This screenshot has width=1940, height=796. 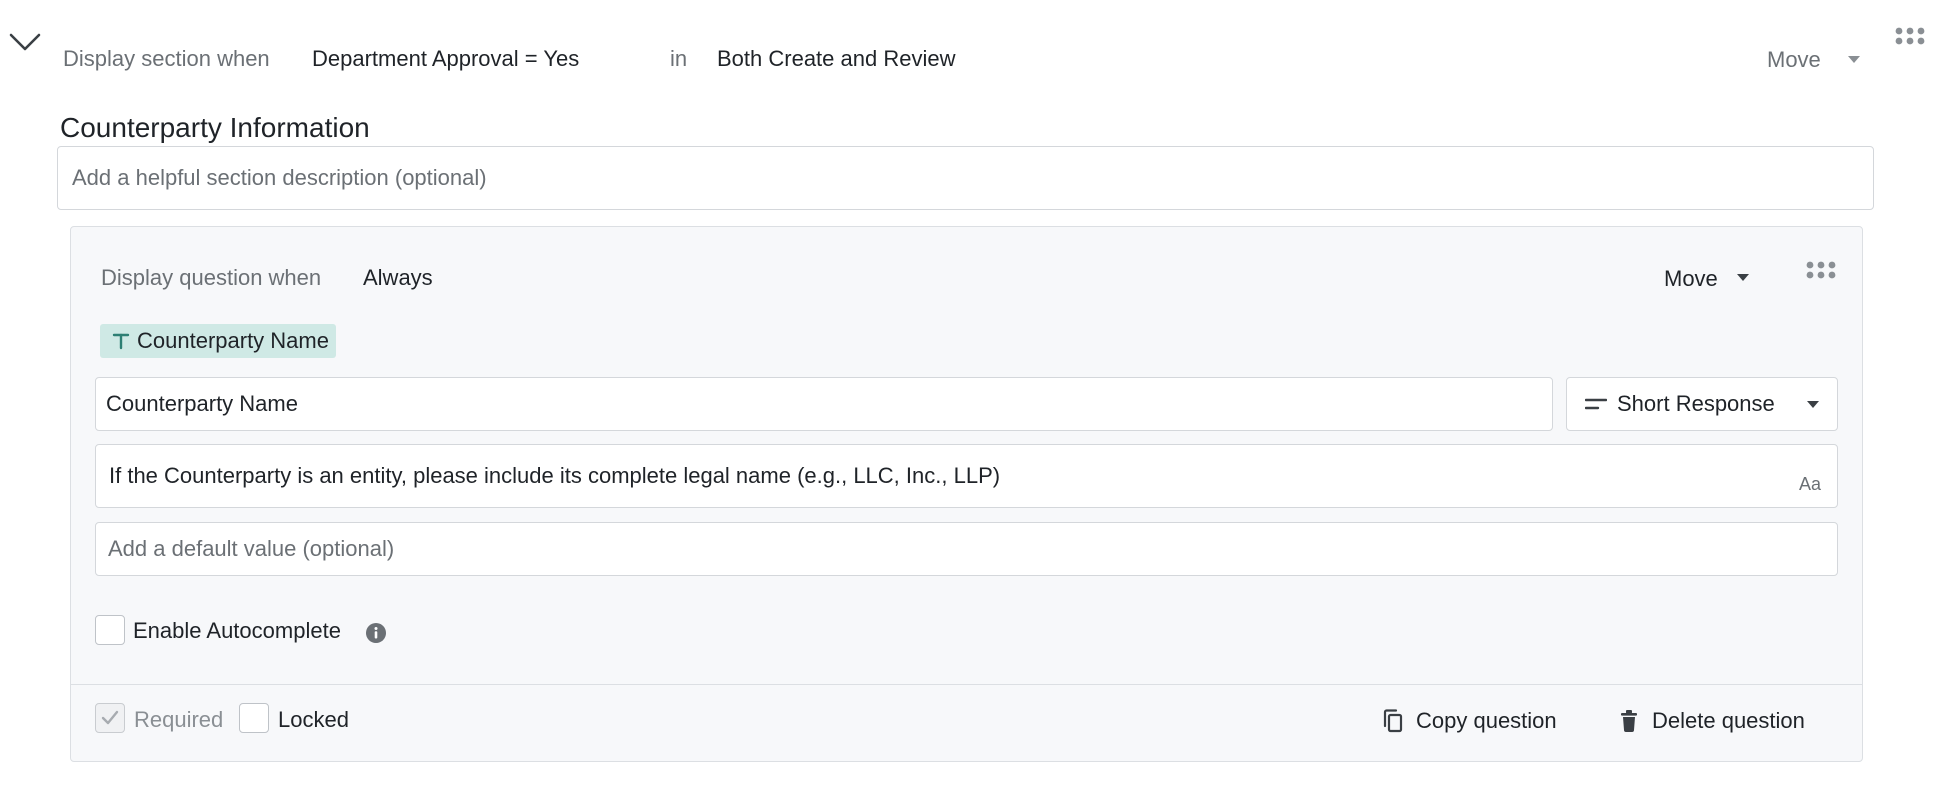 What do you see at coordinates (1691, 279) in the screenshot?
I see `question-move-dropdown: Move` at bounding box center [1691, 279].